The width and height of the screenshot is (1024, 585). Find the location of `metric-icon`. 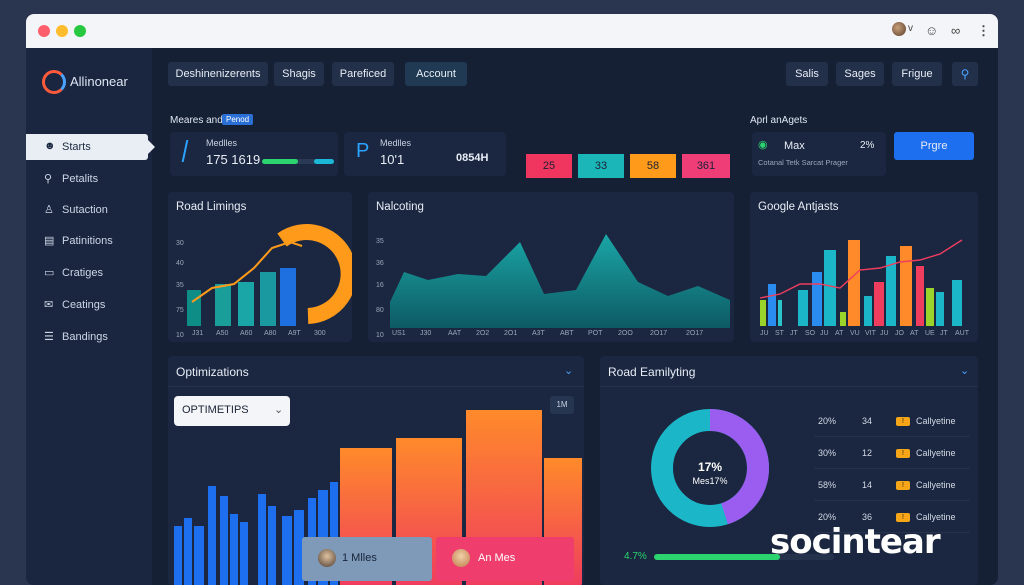

metric-icon is located at coordinates (185, 151).